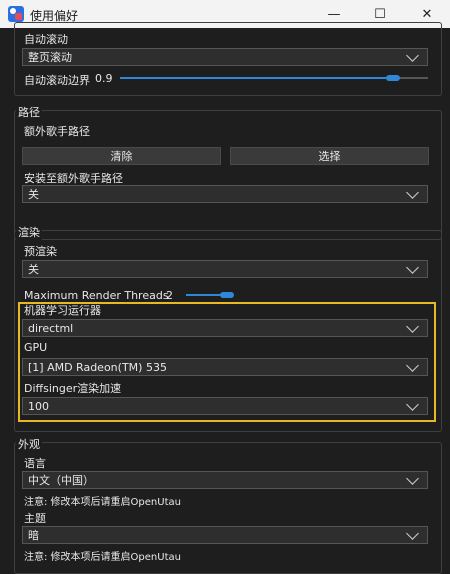 Image resolution: width=450 pixels, height=574 pixels. What do you see at coordinates (104, 78) in the screenshot?
I see `auto-scroll-margin-value: 0.9` at bounding box center [104, 78].